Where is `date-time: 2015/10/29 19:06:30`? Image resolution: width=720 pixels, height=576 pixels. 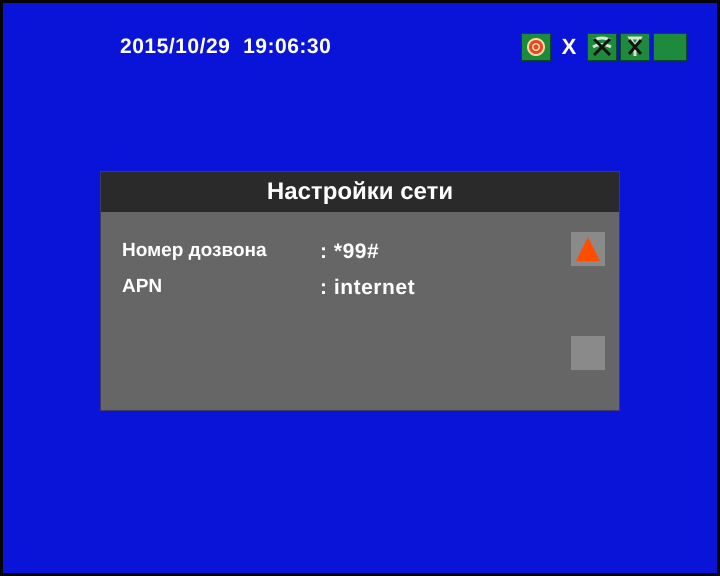 date-time: 2015/10/29 19:06:30 is located at coordinates (226, 47).